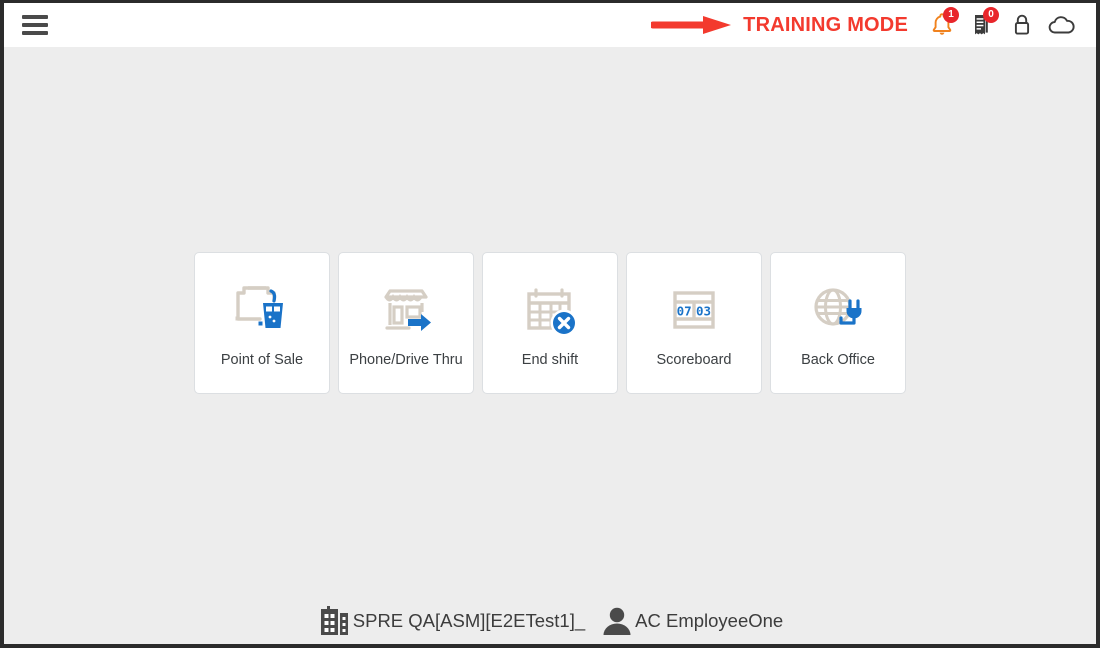 Image resolution: width=1100 pixels, height=648 pixels. I want to click on scoreboard-icon: 07 03, so click(694, 310).